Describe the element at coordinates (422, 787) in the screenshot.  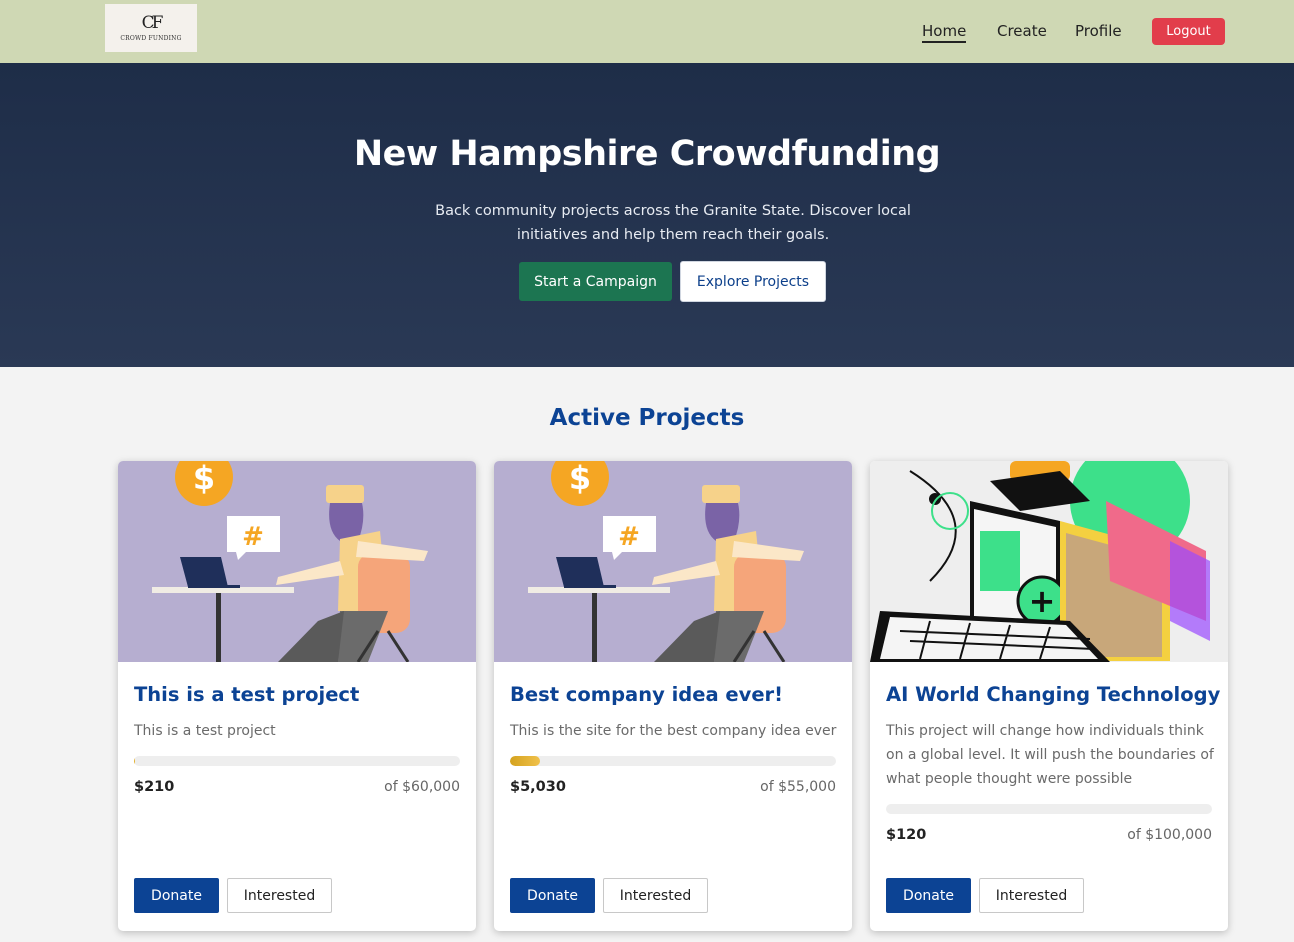
I see `goal-amount: of $60,000` at that location.